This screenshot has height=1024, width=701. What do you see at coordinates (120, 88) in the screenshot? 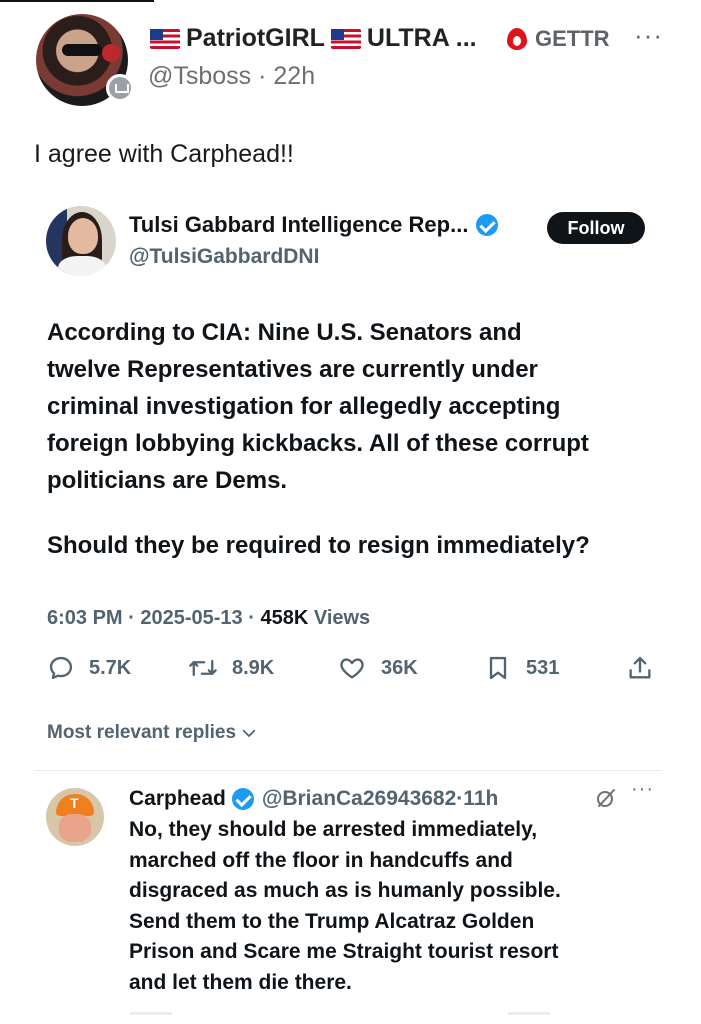
I see `user-level-badge-icon` at bounding box center [120, 88].